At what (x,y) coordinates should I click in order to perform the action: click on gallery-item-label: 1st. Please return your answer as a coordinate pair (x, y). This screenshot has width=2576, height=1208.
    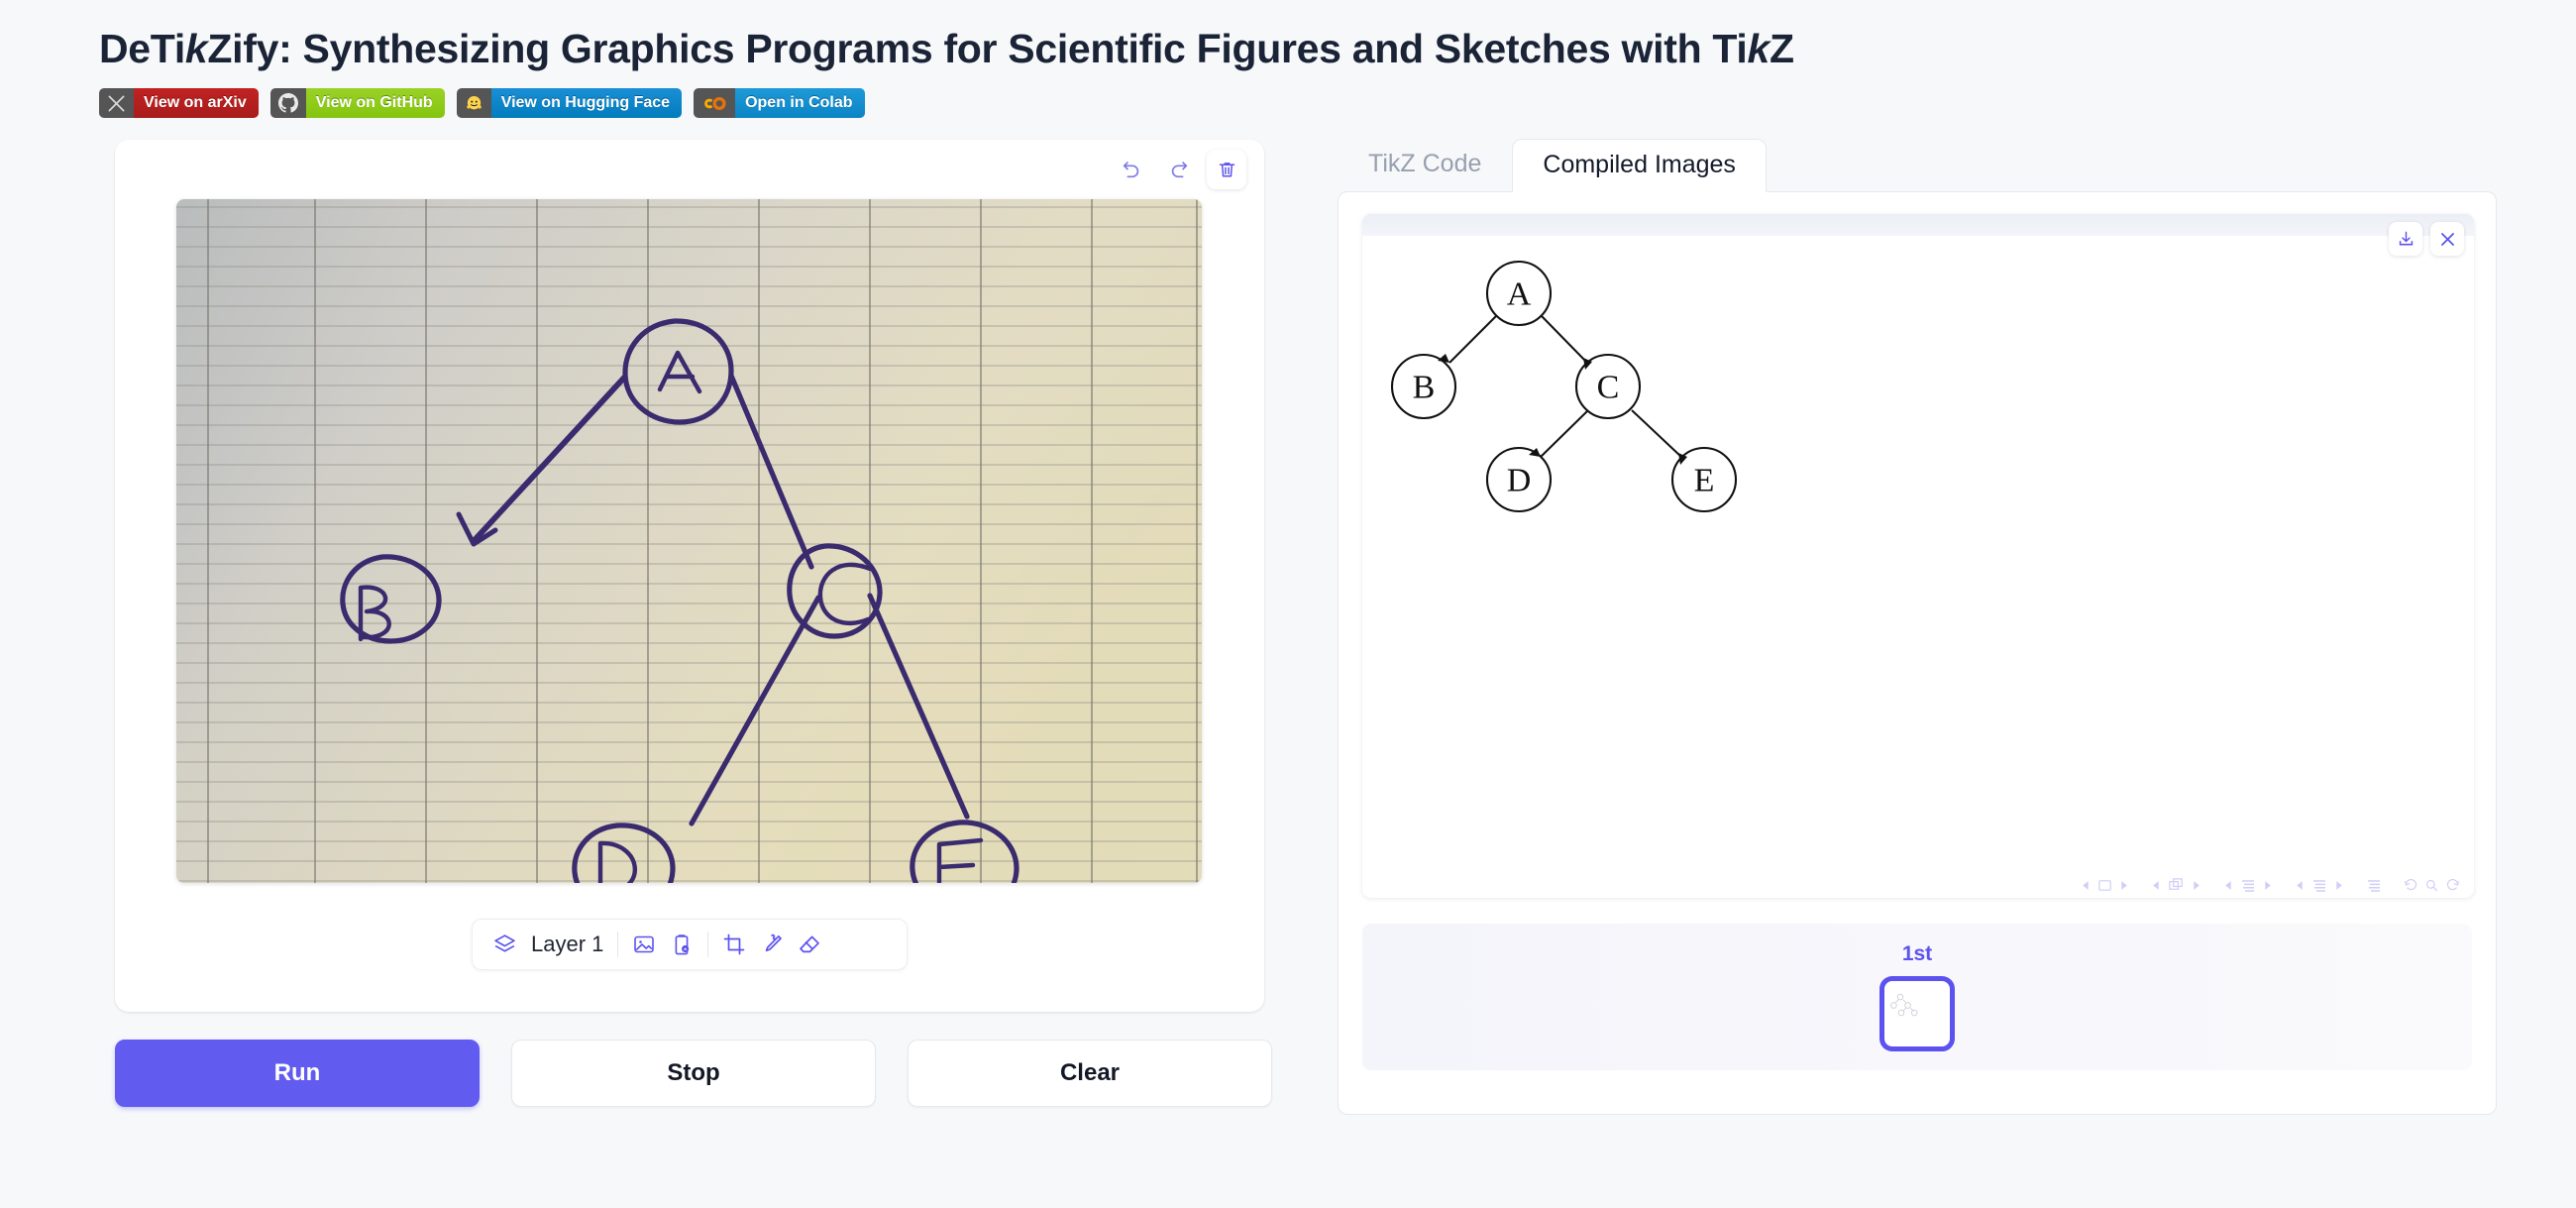
    Looking at the image, I should click on (1917, 953).